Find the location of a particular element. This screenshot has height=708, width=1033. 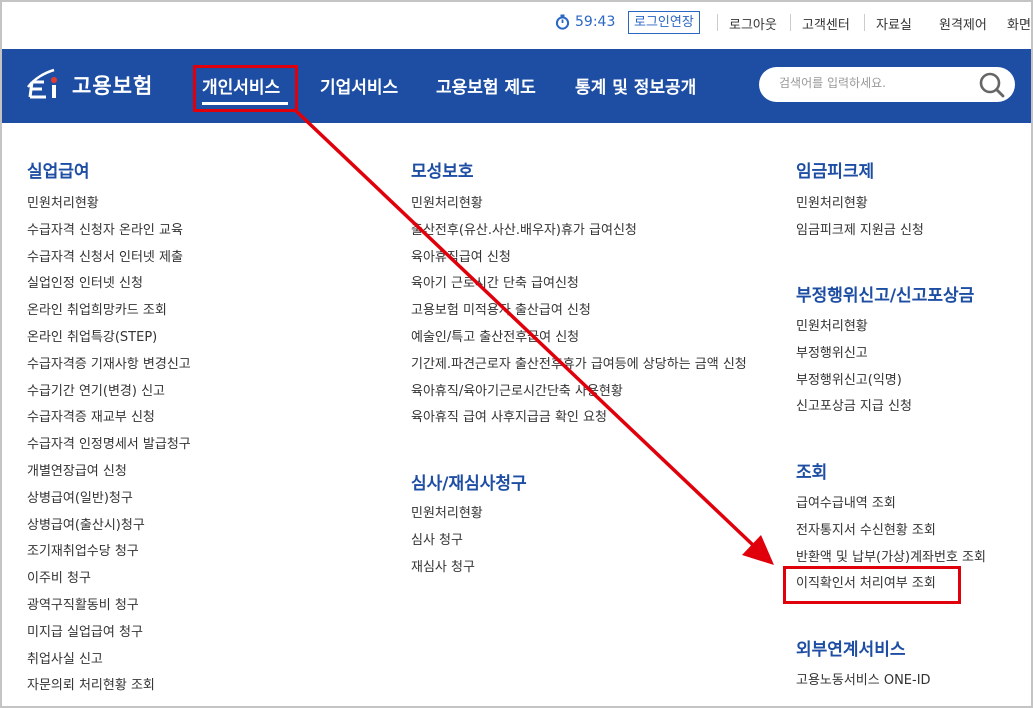

section-title-inquiry: 조회 is located at coordinates (812, 473).